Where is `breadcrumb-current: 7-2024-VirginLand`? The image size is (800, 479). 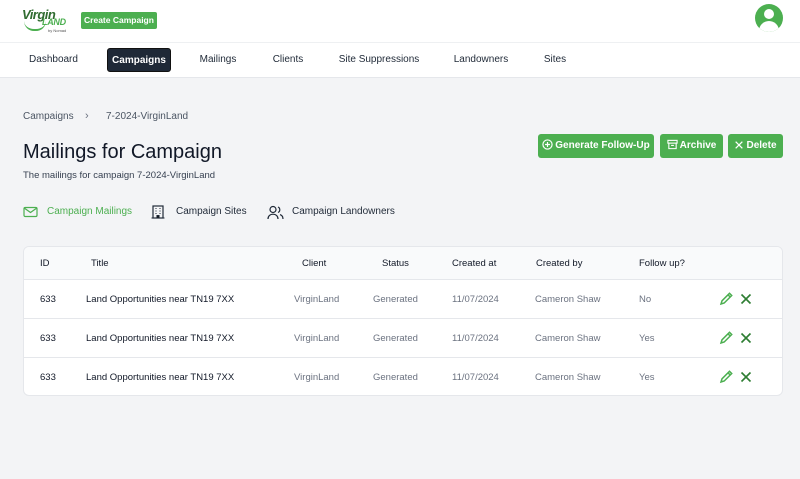 breadcrumb-current: 7-2024-VirginLand is located at coordinates (147, 116).